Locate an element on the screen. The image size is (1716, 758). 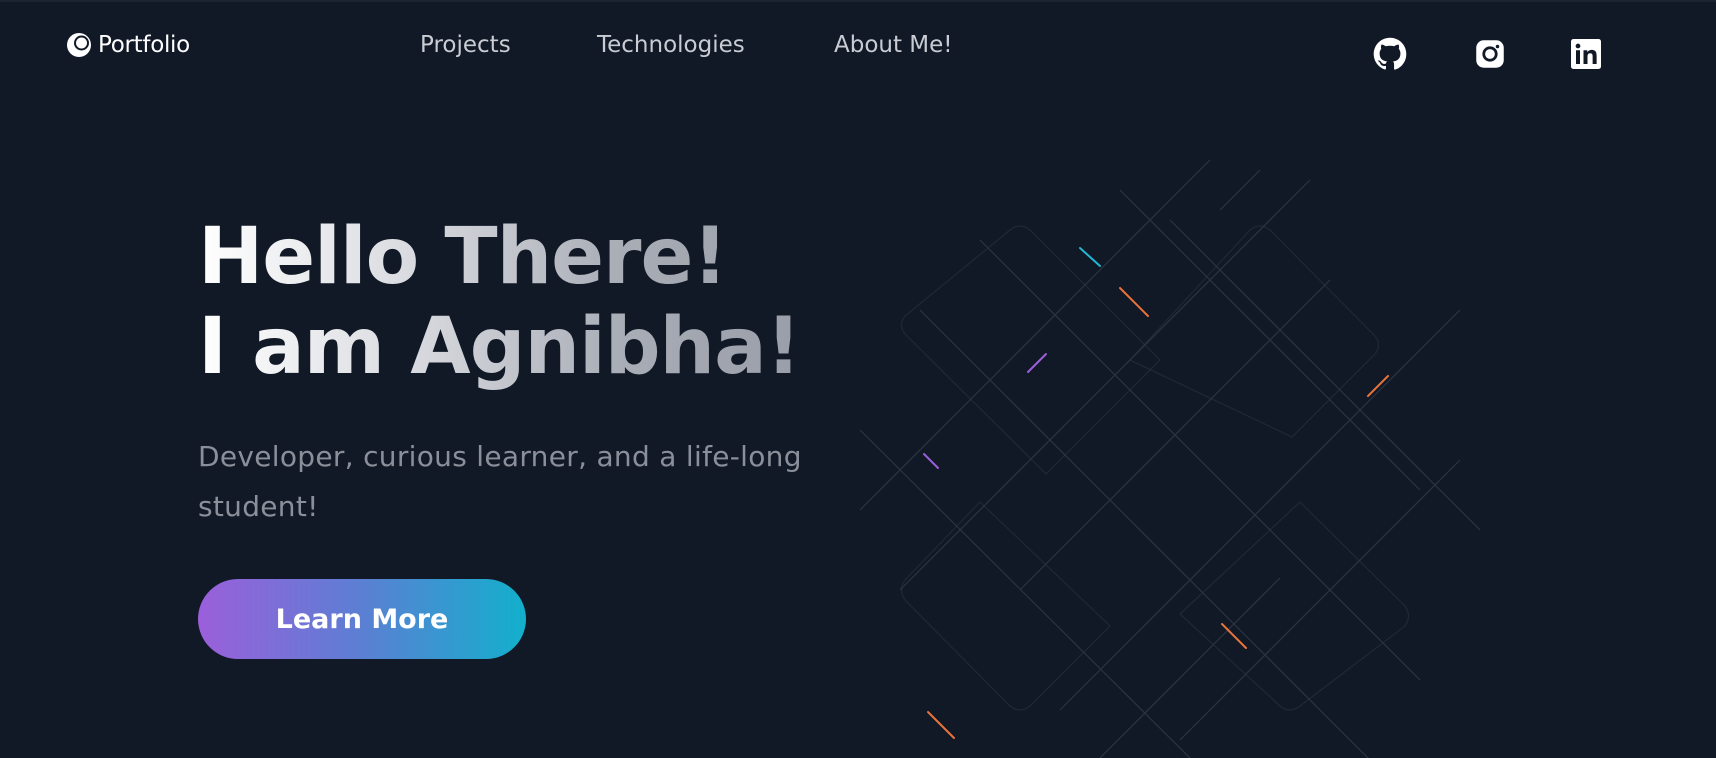
linkedin-icon is located at coordinates (1586, 54).